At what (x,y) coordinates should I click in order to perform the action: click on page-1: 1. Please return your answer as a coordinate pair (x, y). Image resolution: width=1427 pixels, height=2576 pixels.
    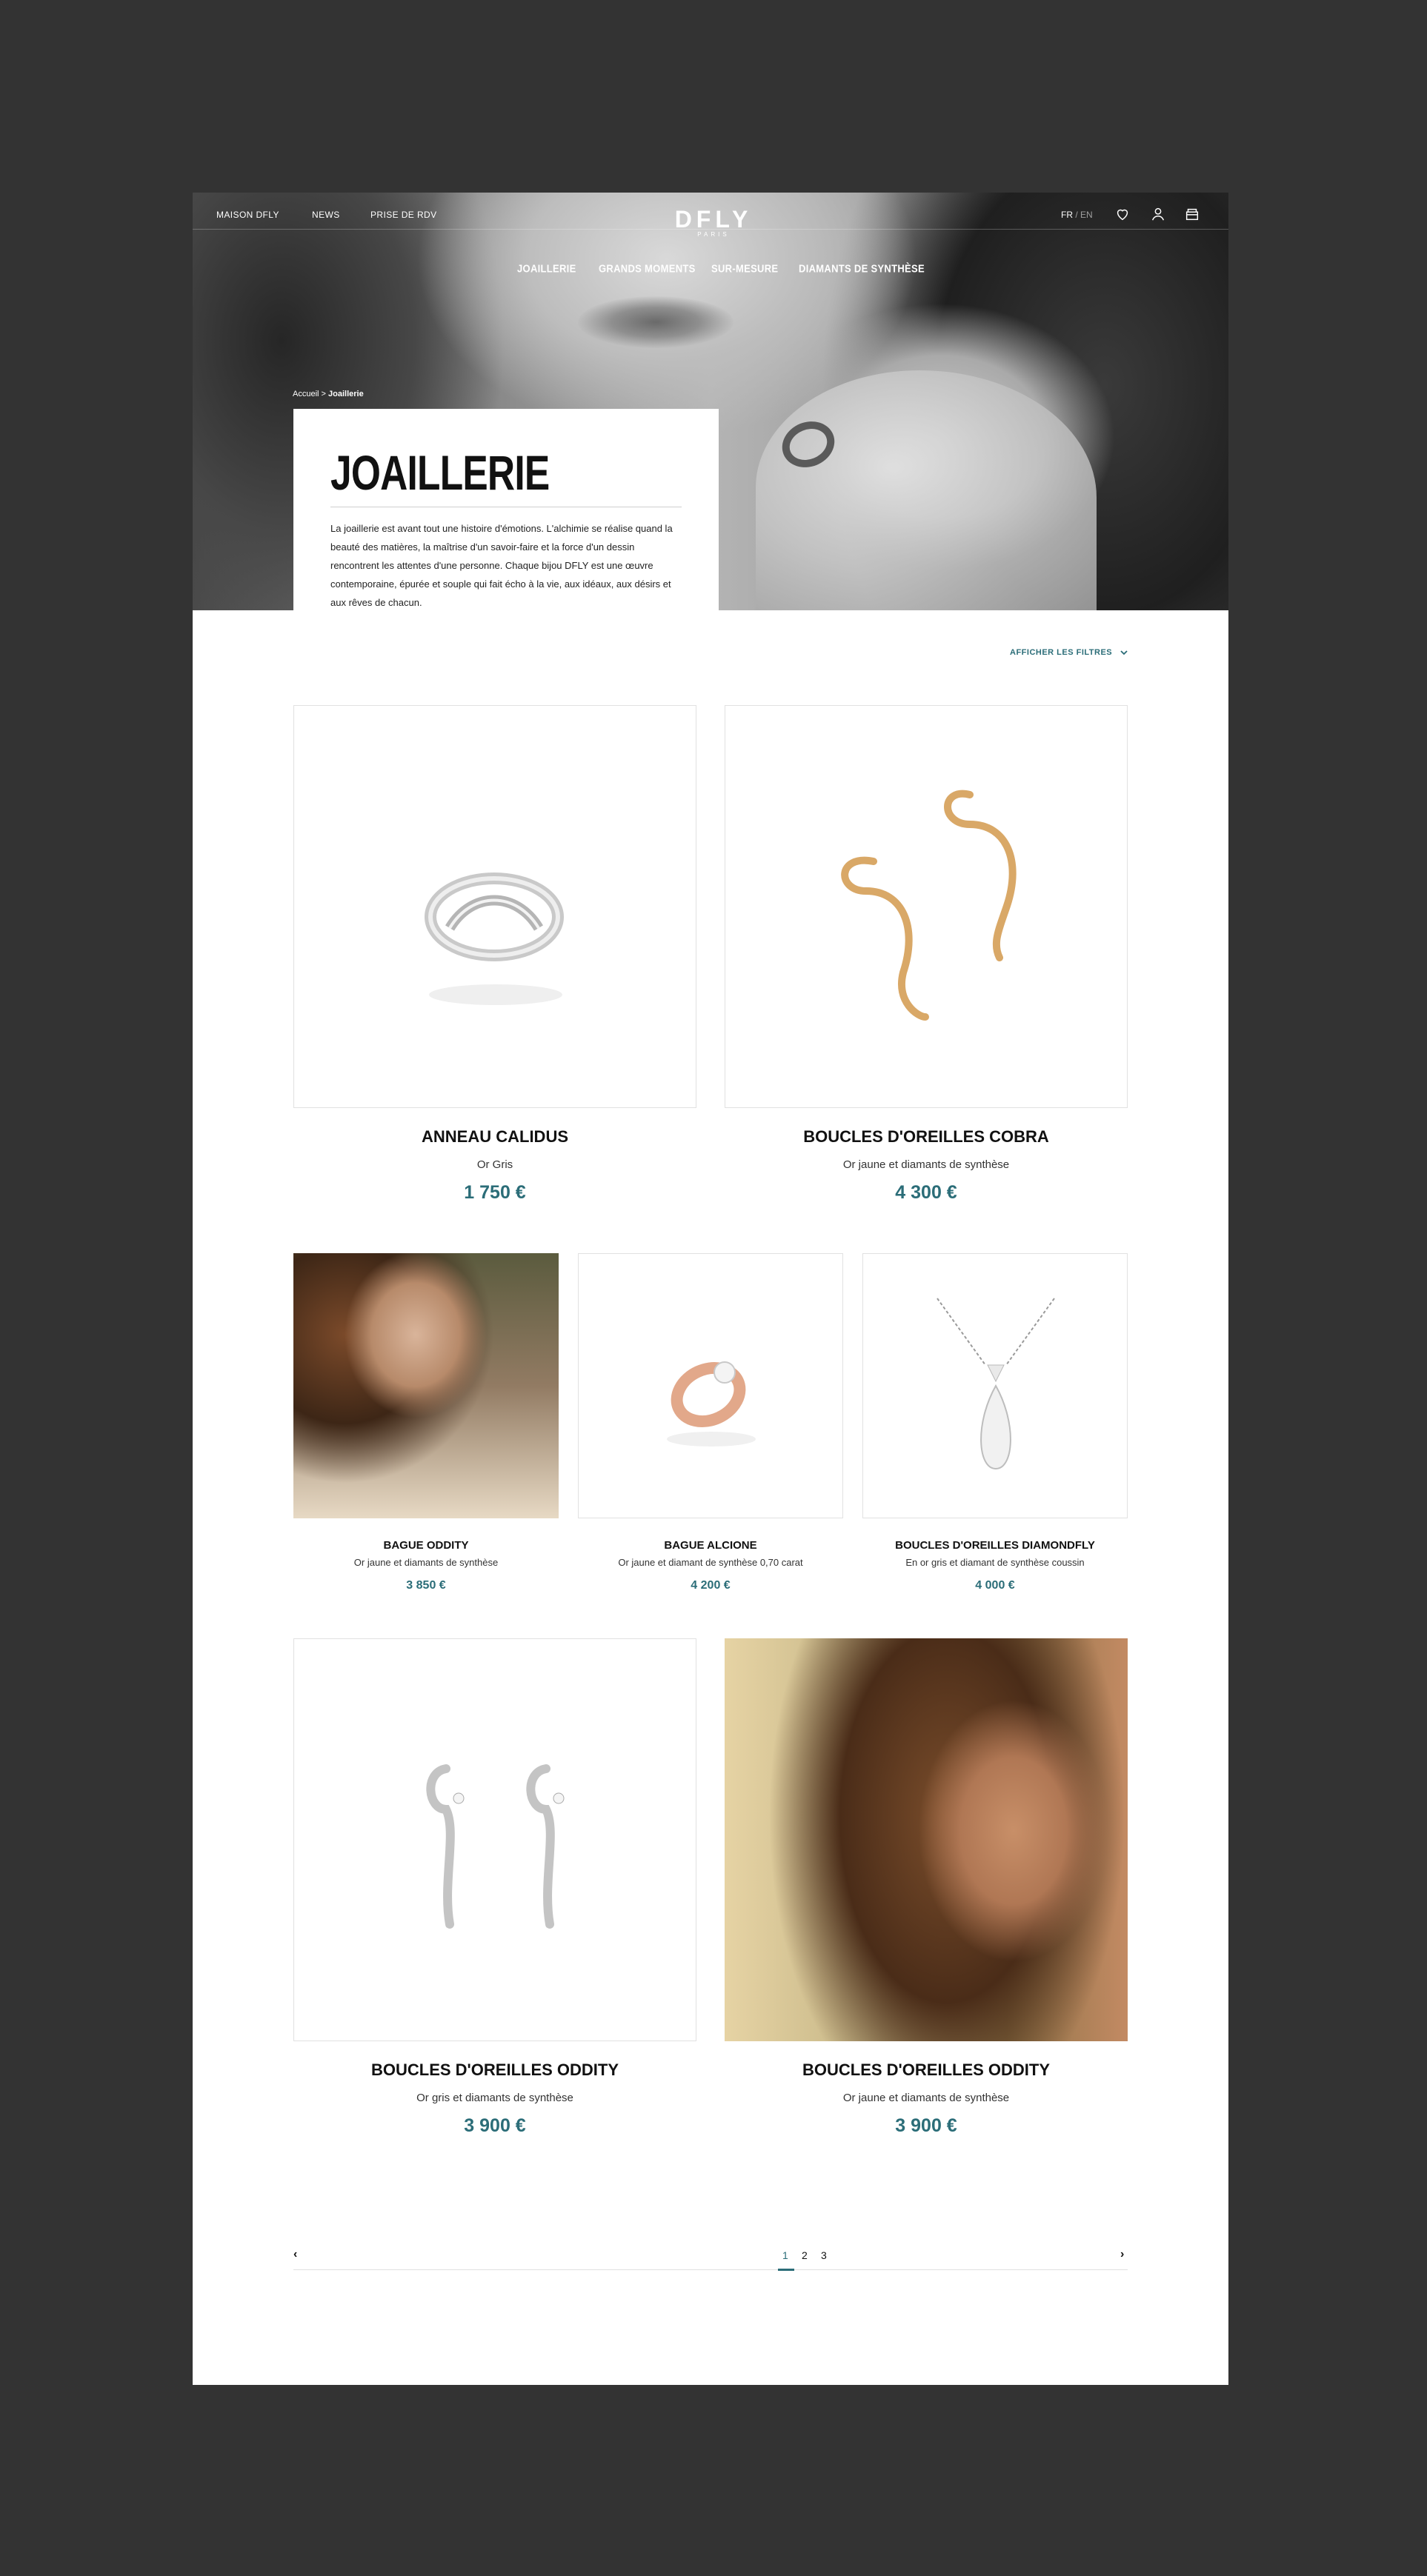
    Looking at the image, I should click on (785, 2255).